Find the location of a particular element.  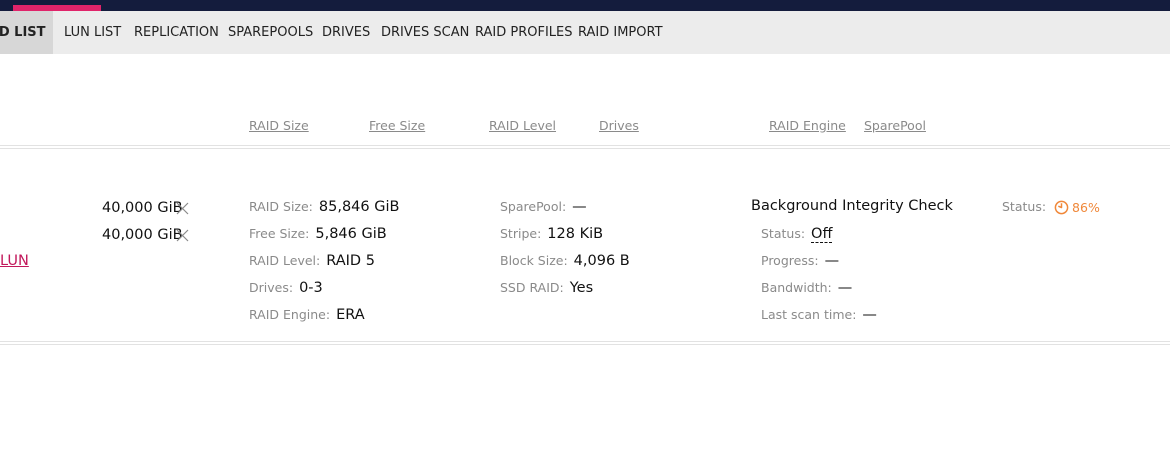

tab-drives: DRIVES is located at coordinates (346, 32).